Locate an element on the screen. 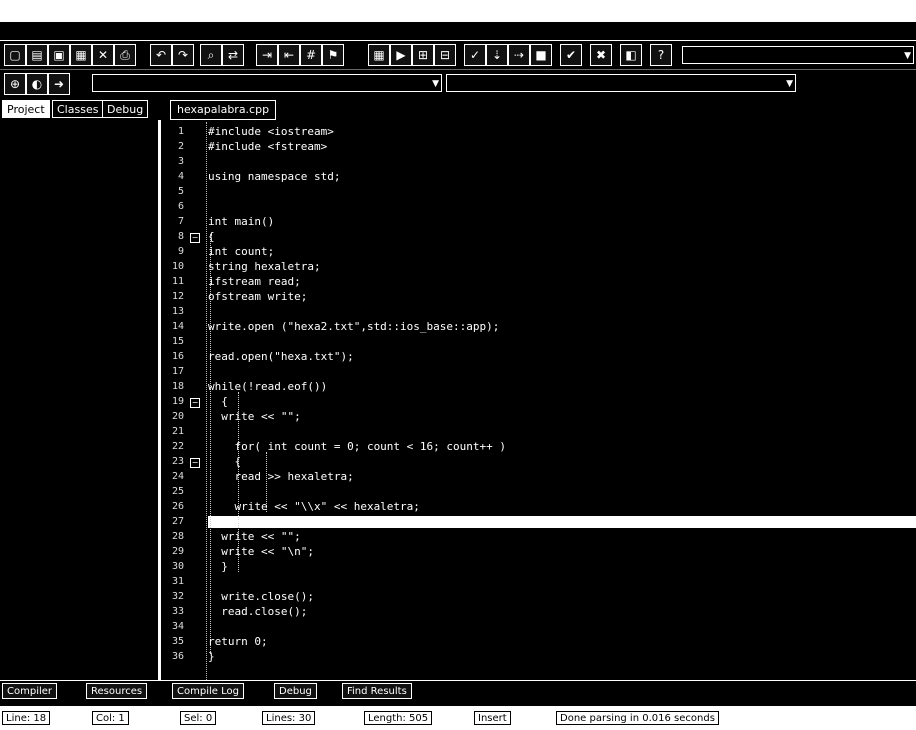 The image size is (916, 730). compiler-select: ▼ is located at coordinates (798, 55).